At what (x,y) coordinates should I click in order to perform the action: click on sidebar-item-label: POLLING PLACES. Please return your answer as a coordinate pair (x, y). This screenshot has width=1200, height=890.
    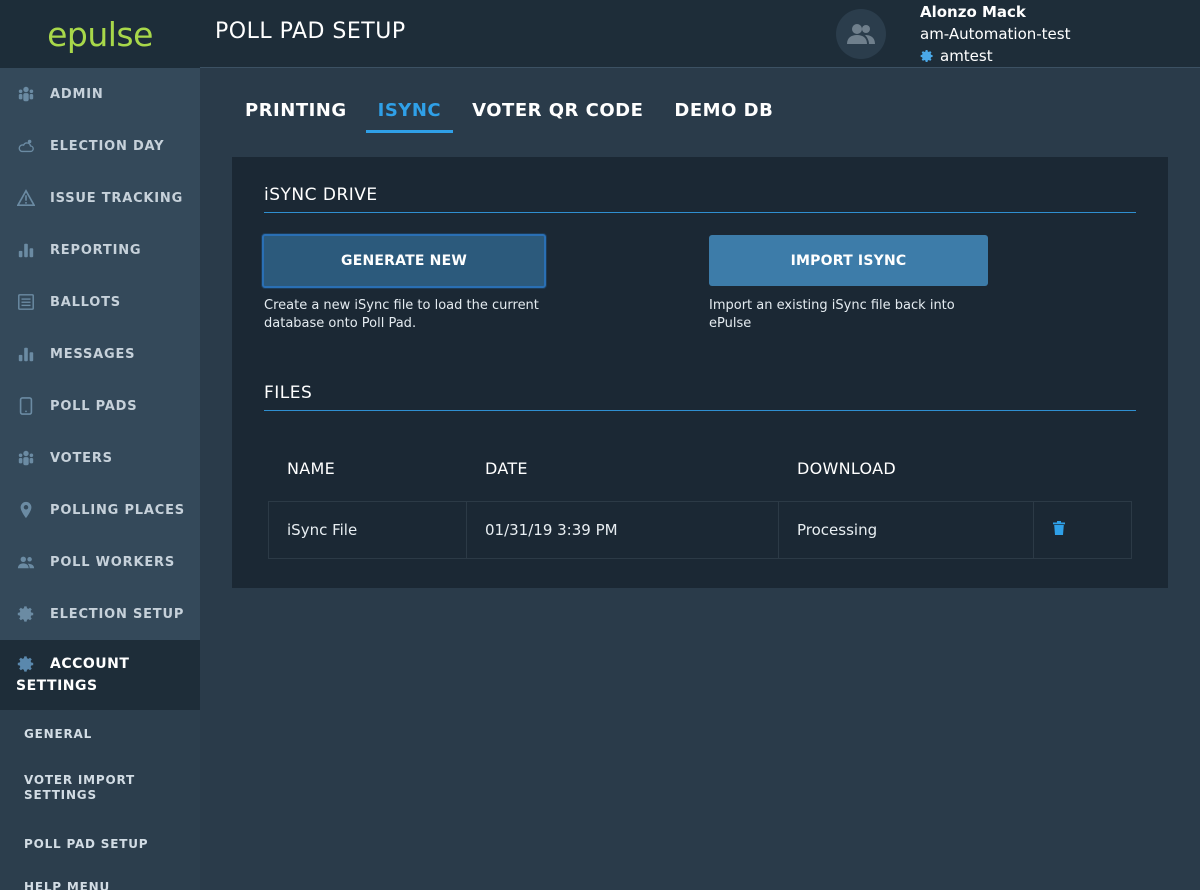
    Looking at the image, I should click on (117, 510).